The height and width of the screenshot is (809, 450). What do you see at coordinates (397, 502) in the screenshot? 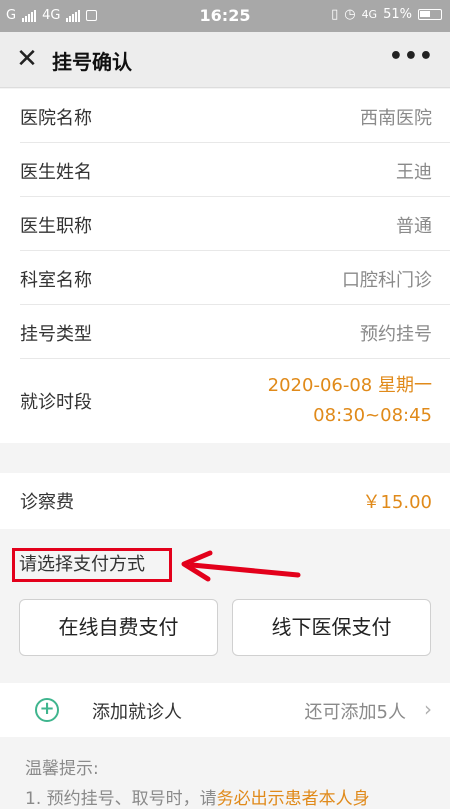
I see `fee-value: ￥15.00` at bounding box center [397, 502].